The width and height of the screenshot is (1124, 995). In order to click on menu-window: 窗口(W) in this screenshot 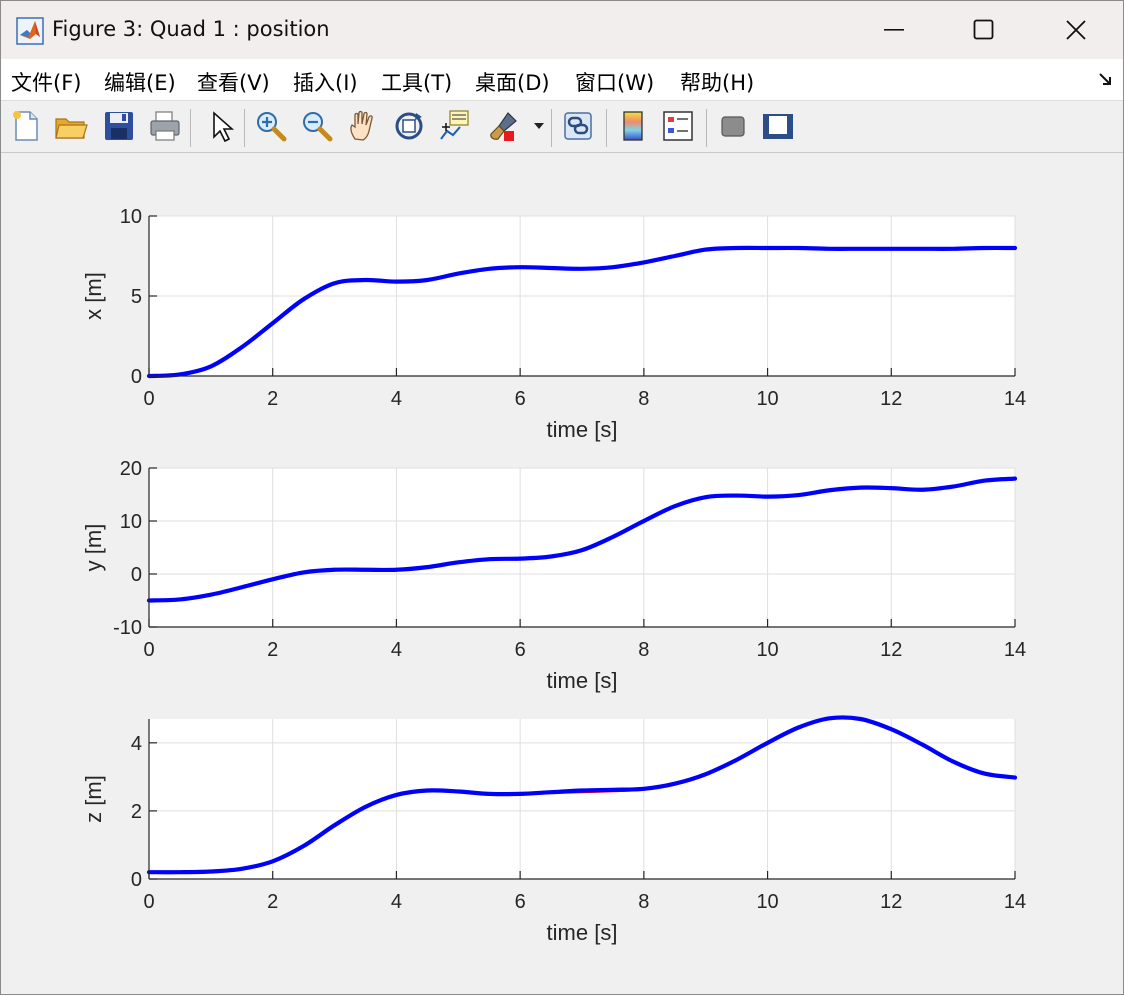, I will do `click(614, 82)`.